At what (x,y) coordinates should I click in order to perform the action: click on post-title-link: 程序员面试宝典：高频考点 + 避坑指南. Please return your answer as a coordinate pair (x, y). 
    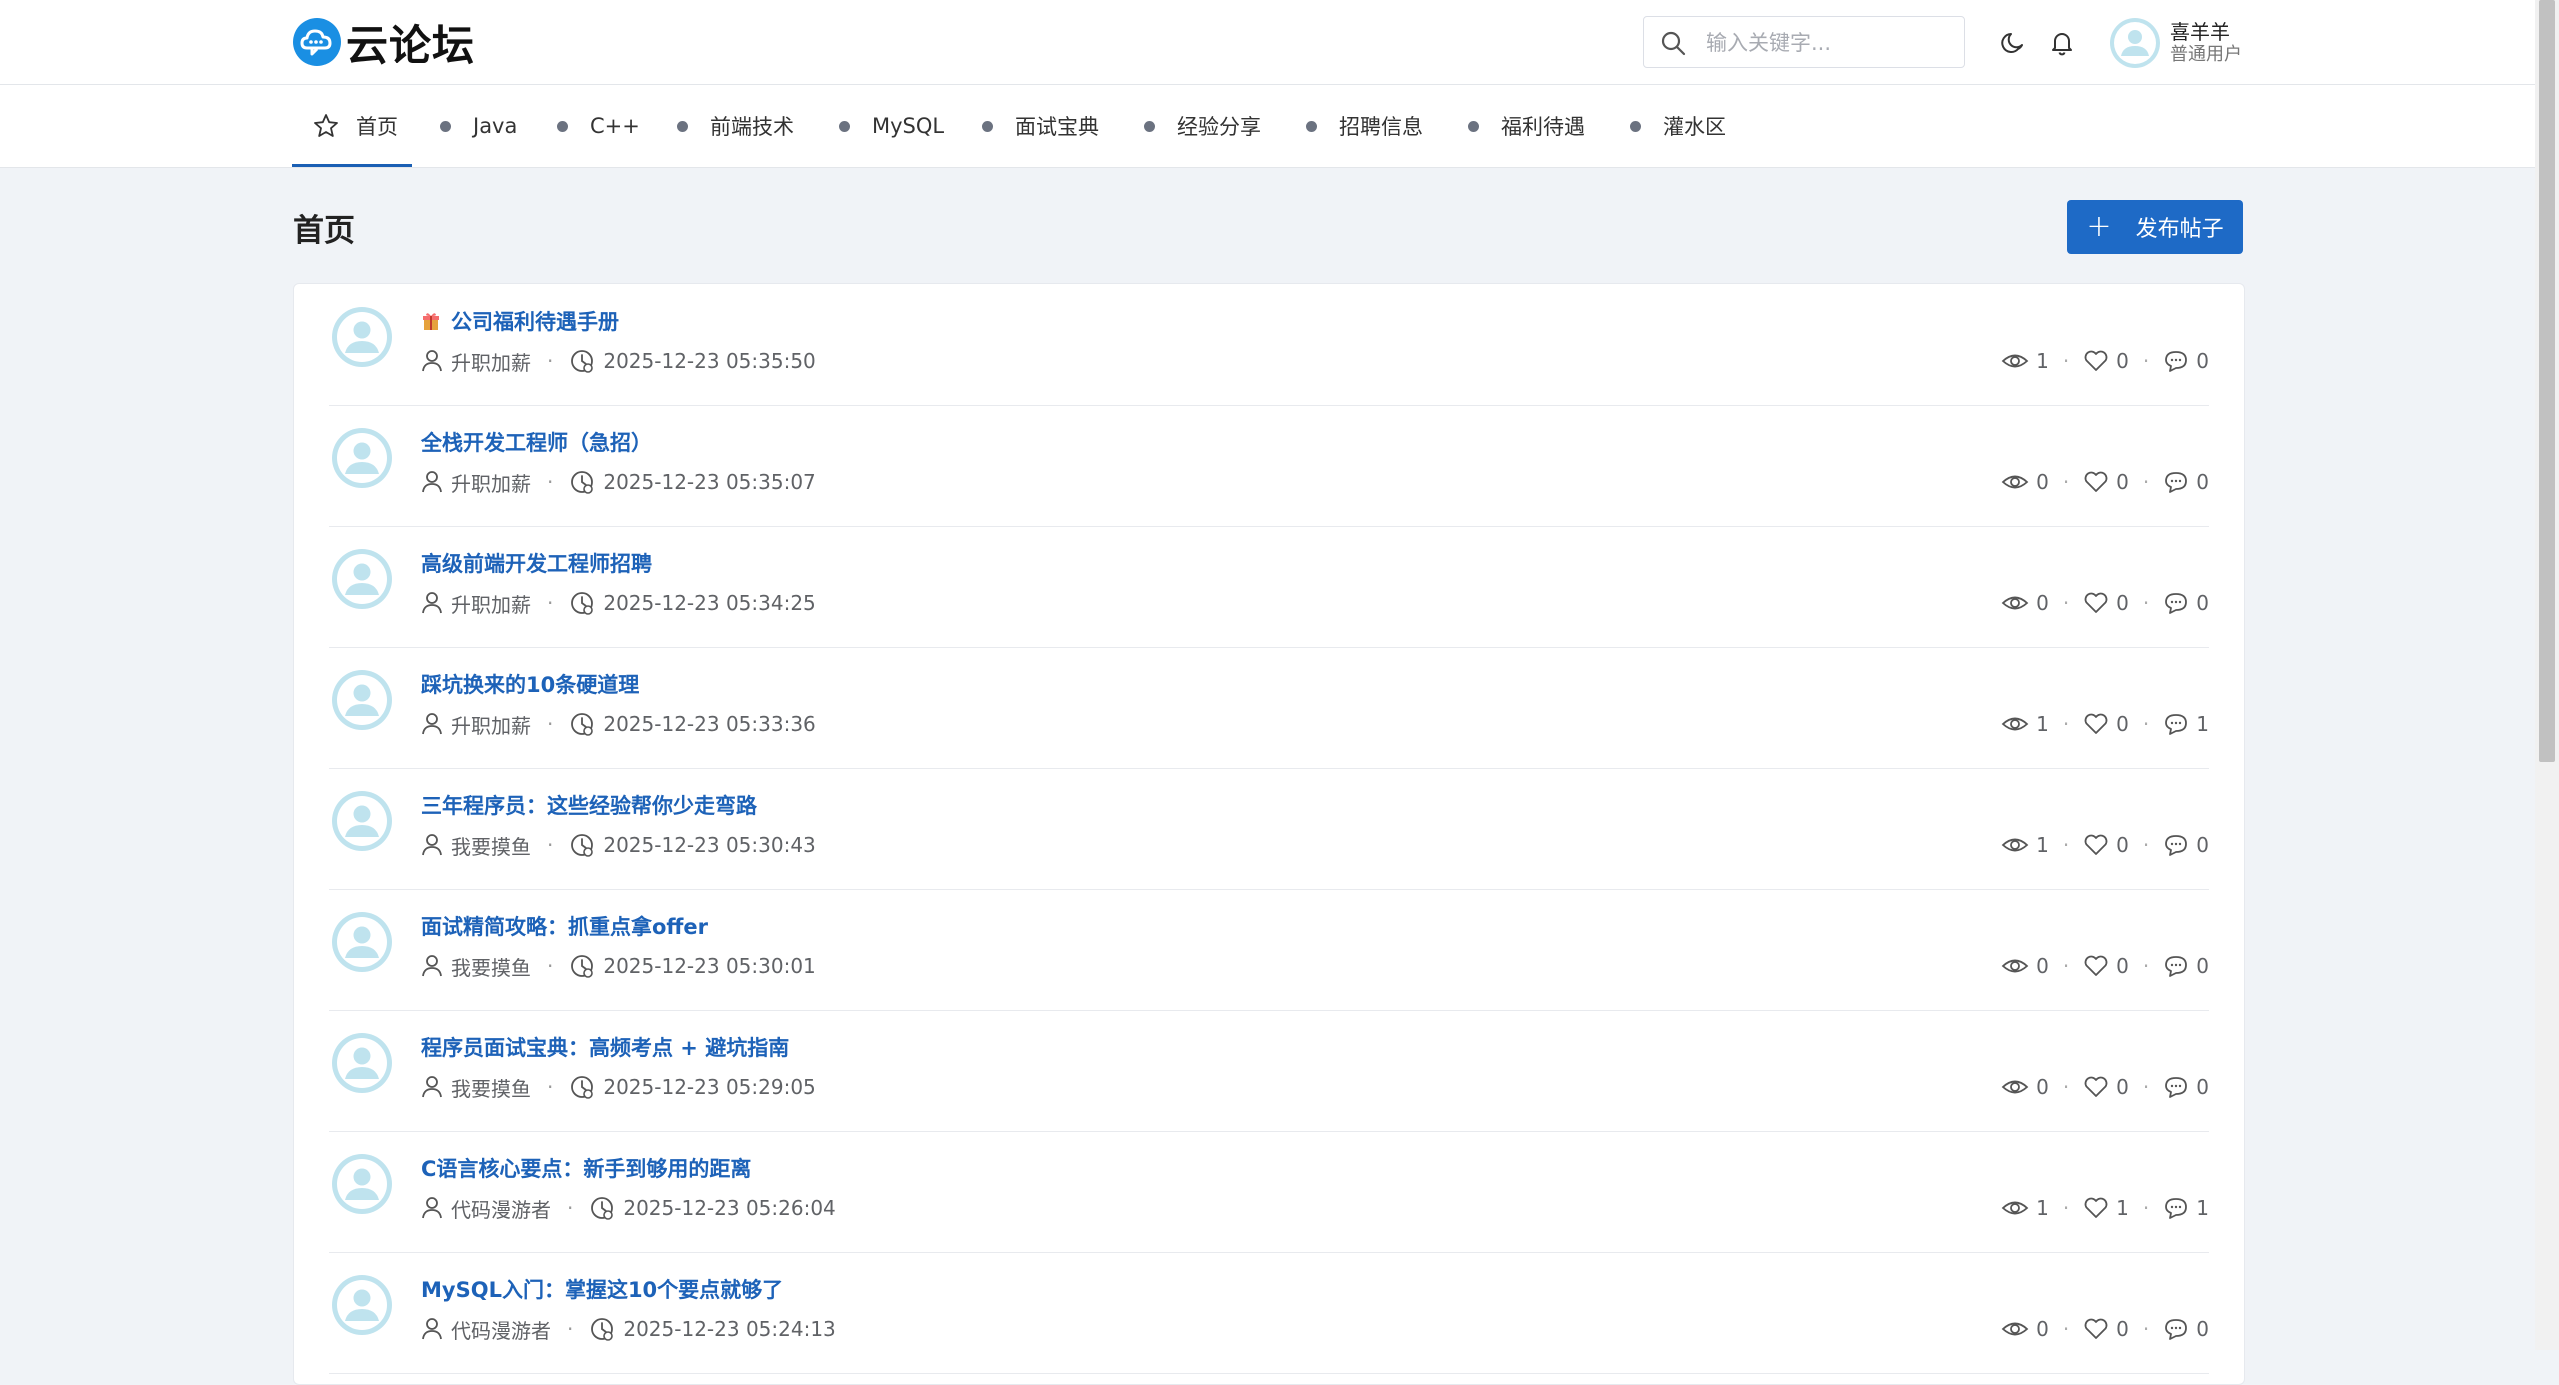
    Looking at the image, I should click on (605, 1047).